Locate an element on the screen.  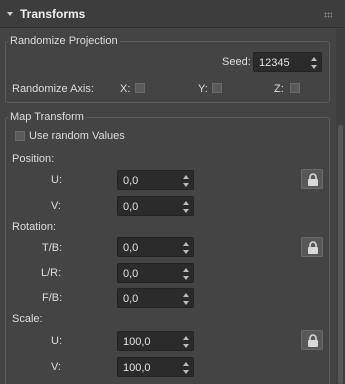
rotation-fb-spinner: 0,0 is located at coordinates (155, 298).